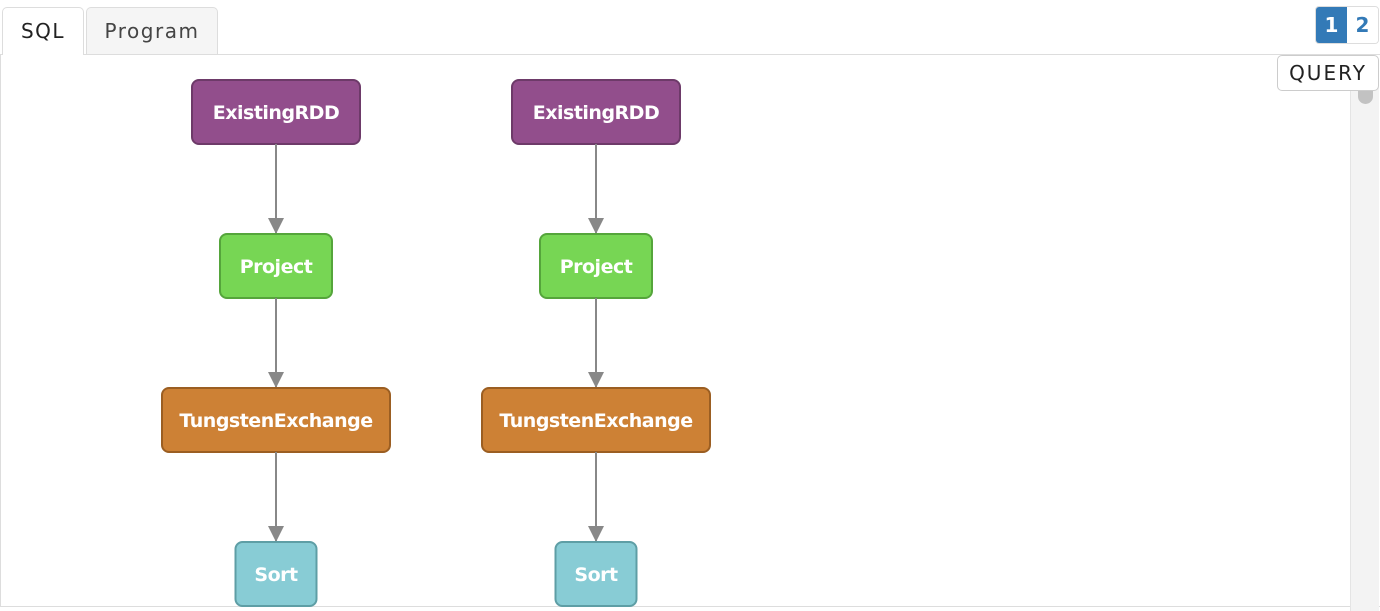 The width and height of the screenshot is (1380, 611). What do you see at coordinates (1362, 25) in the screenshot?
I see `page-2-button: 2` at bounding box center [1362, 25].